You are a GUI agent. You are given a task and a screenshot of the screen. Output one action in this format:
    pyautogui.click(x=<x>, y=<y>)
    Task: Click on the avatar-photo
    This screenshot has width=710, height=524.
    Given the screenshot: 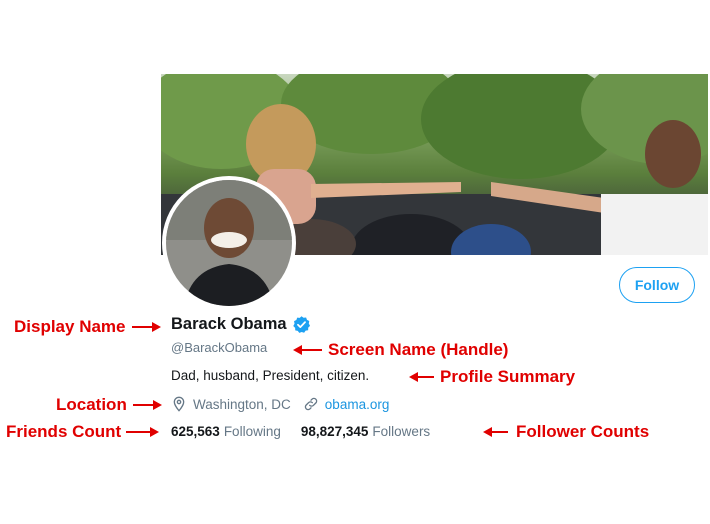 What is the action you would take?
    pyautogui.click(x=229, y=243)
    